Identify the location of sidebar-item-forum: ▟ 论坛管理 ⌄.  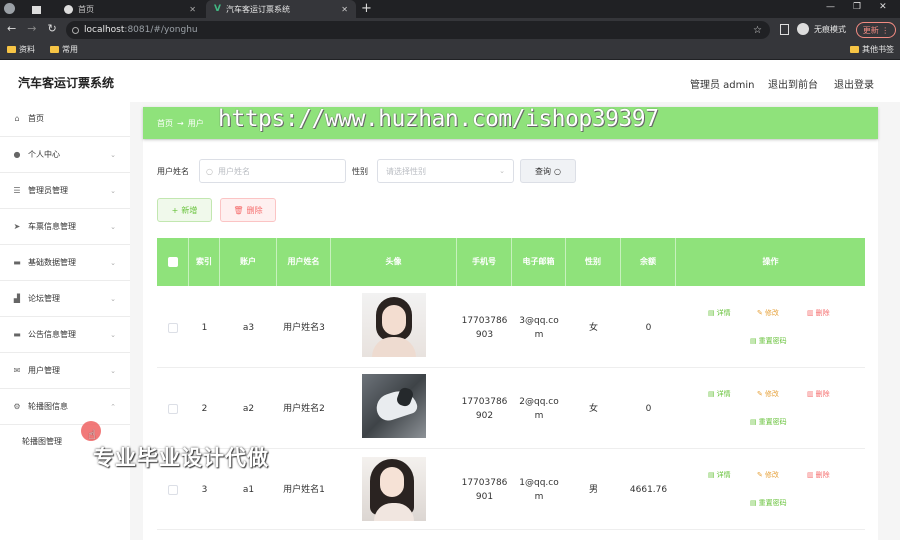
(65, 299).